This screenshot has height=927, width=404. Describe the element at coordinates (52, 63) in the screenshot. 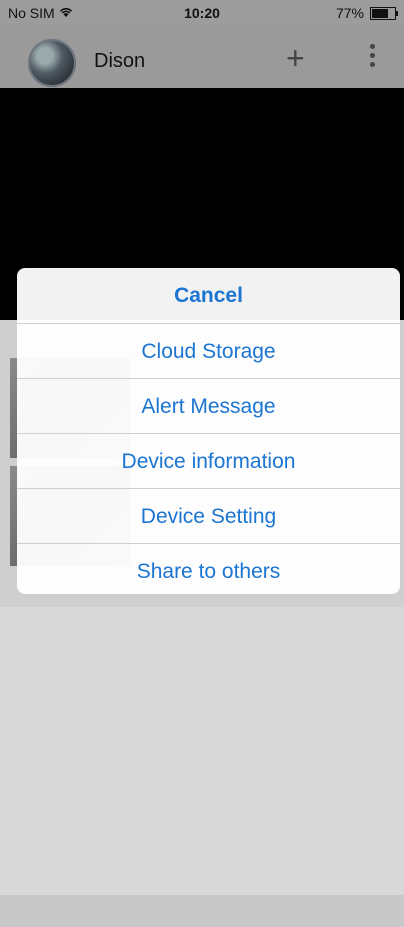

I see `avatar` at that location.